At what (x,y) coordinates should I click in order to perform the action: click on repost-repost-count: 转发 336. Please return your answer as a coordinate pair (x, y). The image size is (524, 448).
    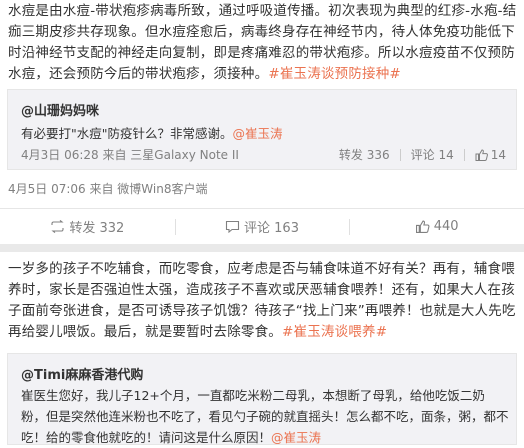
    Looking at the image, I should click on (364, 154).